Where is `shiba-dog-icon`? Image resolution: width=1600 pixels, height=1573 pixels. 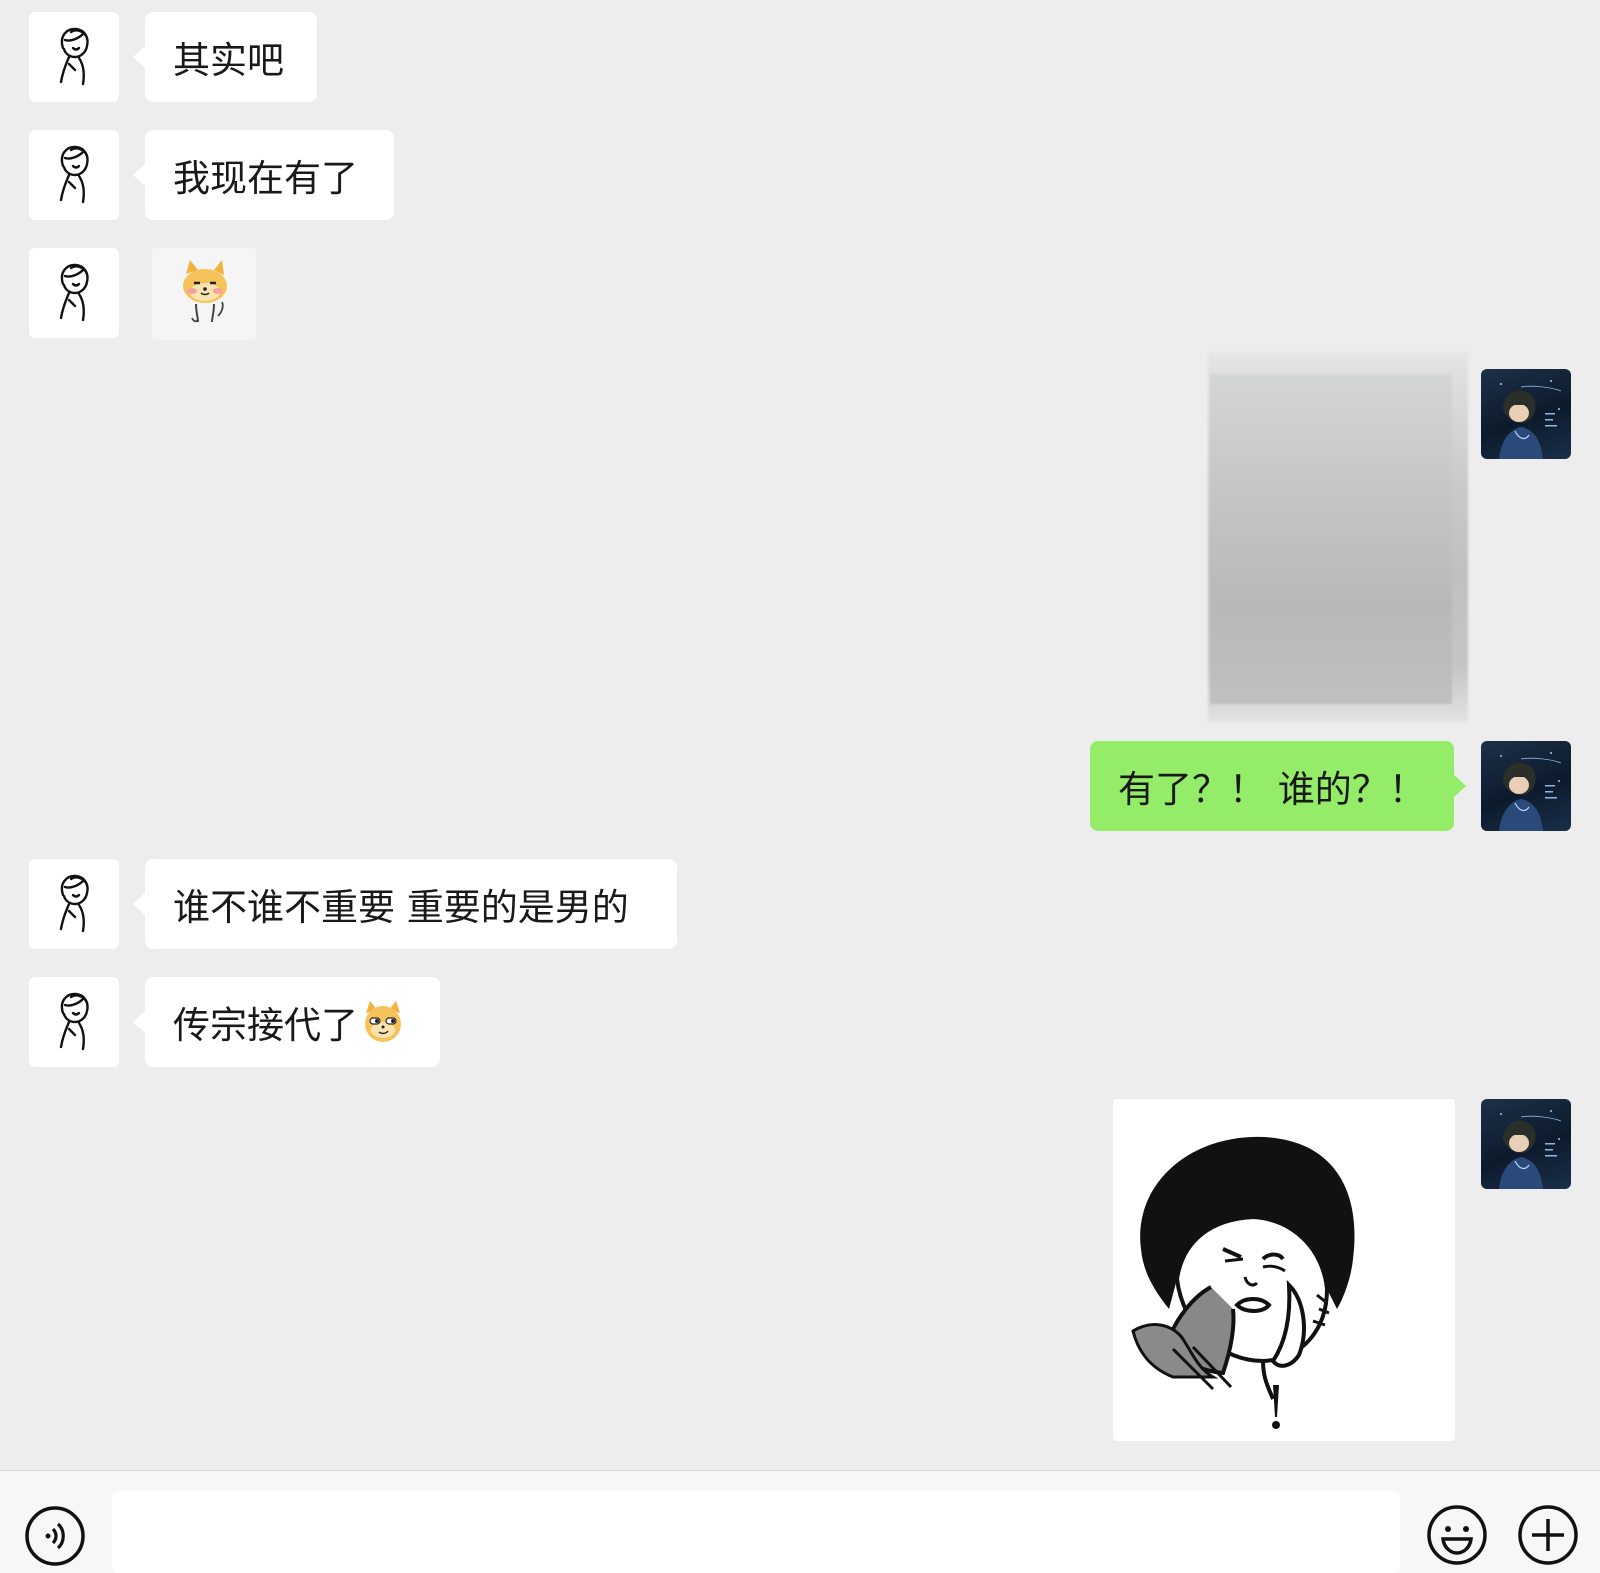 shiba-dog-icon is located at coordinates (205, 291).